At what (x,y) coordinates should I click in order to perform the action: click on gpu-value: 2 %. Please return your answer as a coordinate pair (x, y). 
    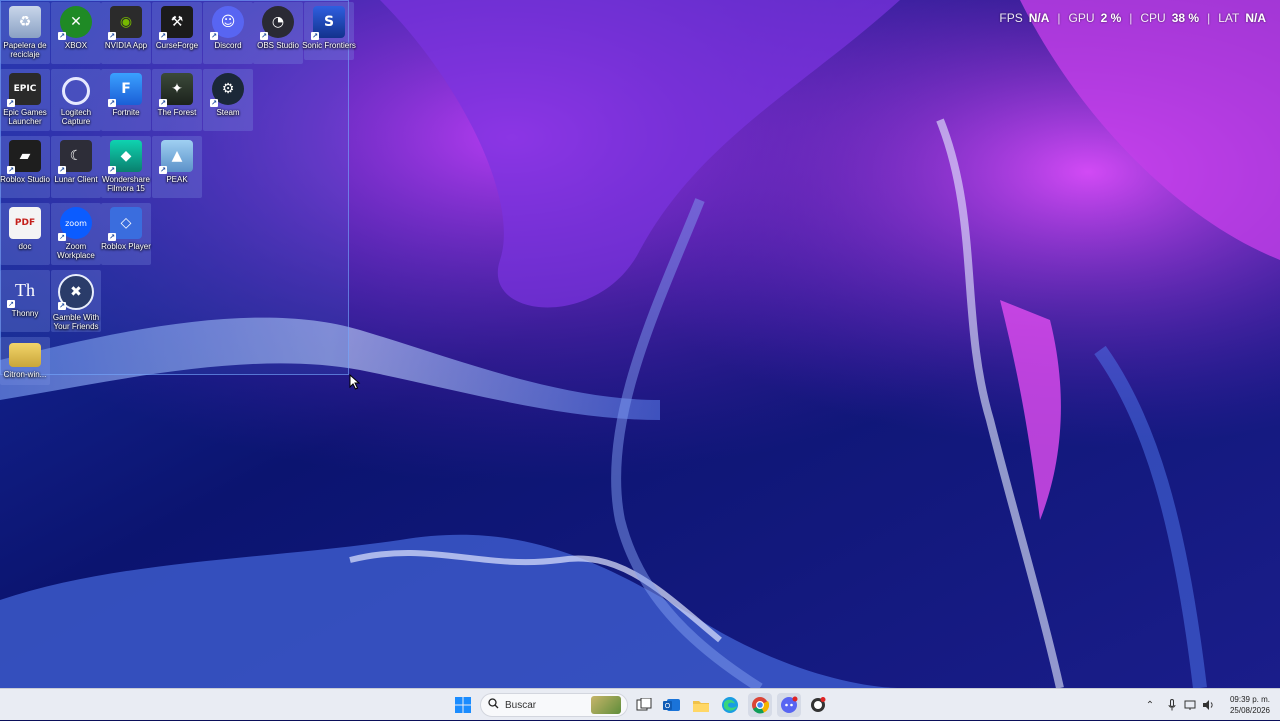
    Looking at the image, I should click on (1111, 18).